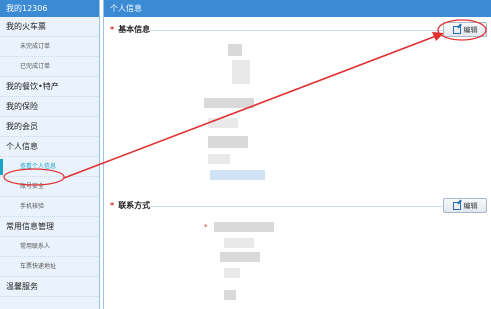 The image size is (491, 309). I want to click on basic-info-edit-button: 编辑, so click(465, 29).